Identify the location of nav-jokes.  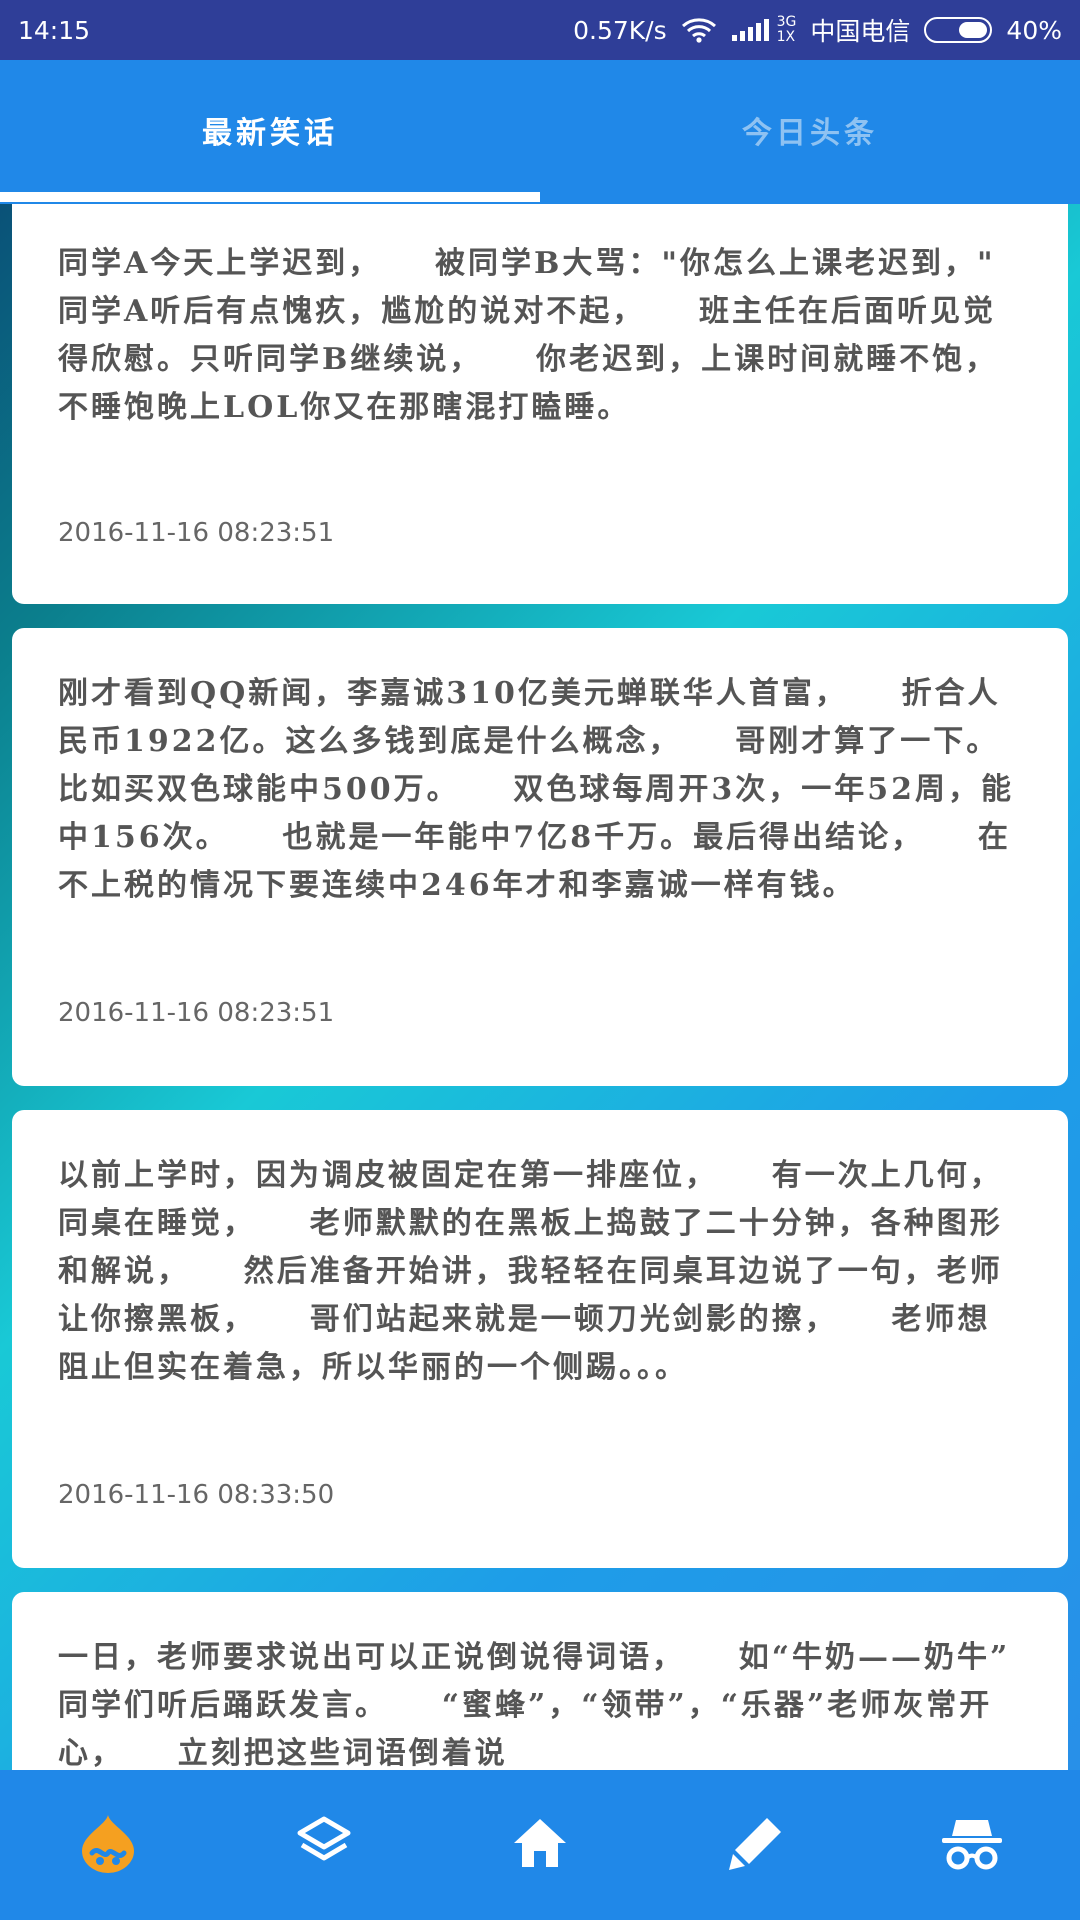
(108, 1845).